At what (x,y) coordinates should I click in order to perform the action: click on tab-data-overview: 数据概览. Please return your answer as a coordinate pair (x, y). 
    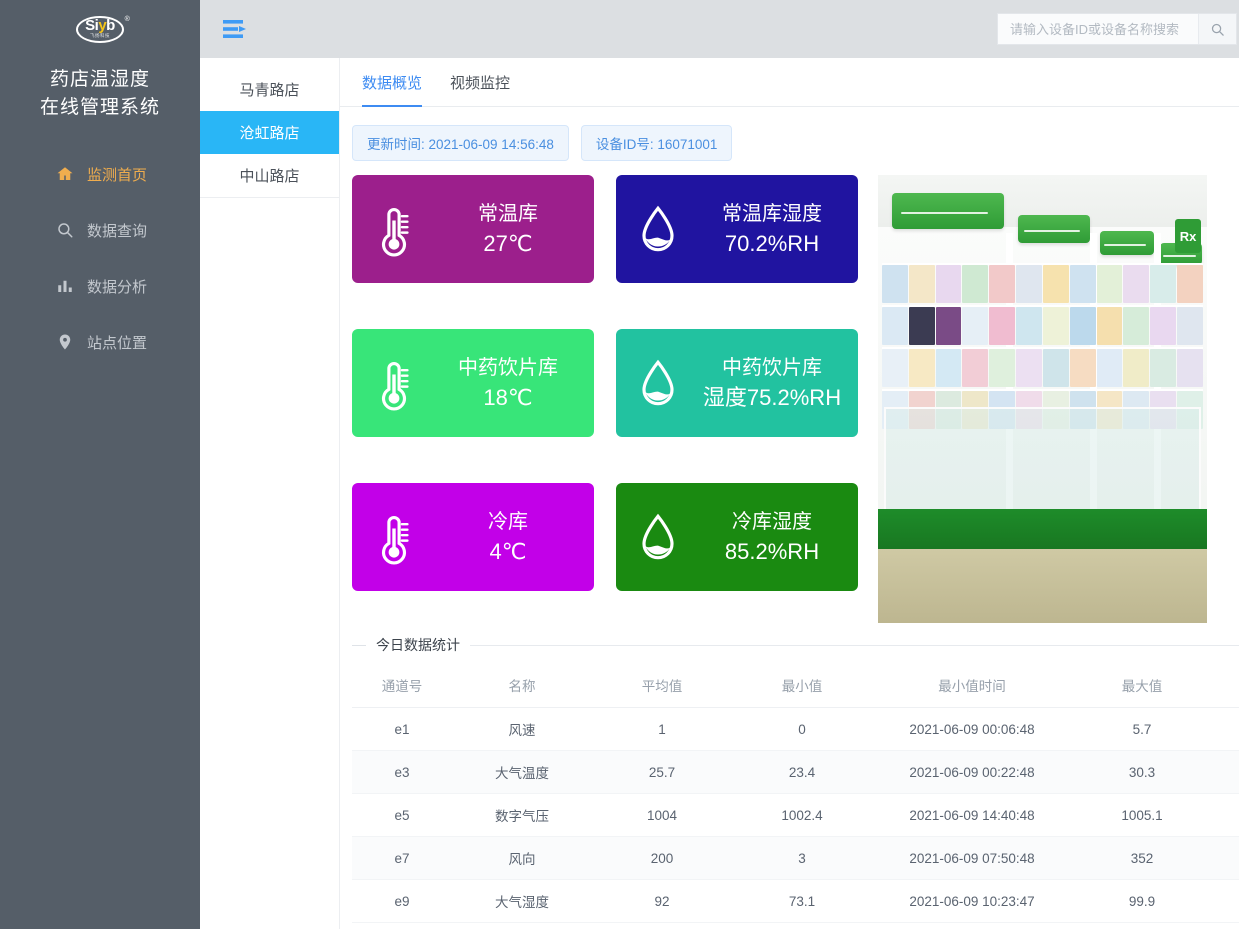
    Looking at the image, I should click on (392, 89).